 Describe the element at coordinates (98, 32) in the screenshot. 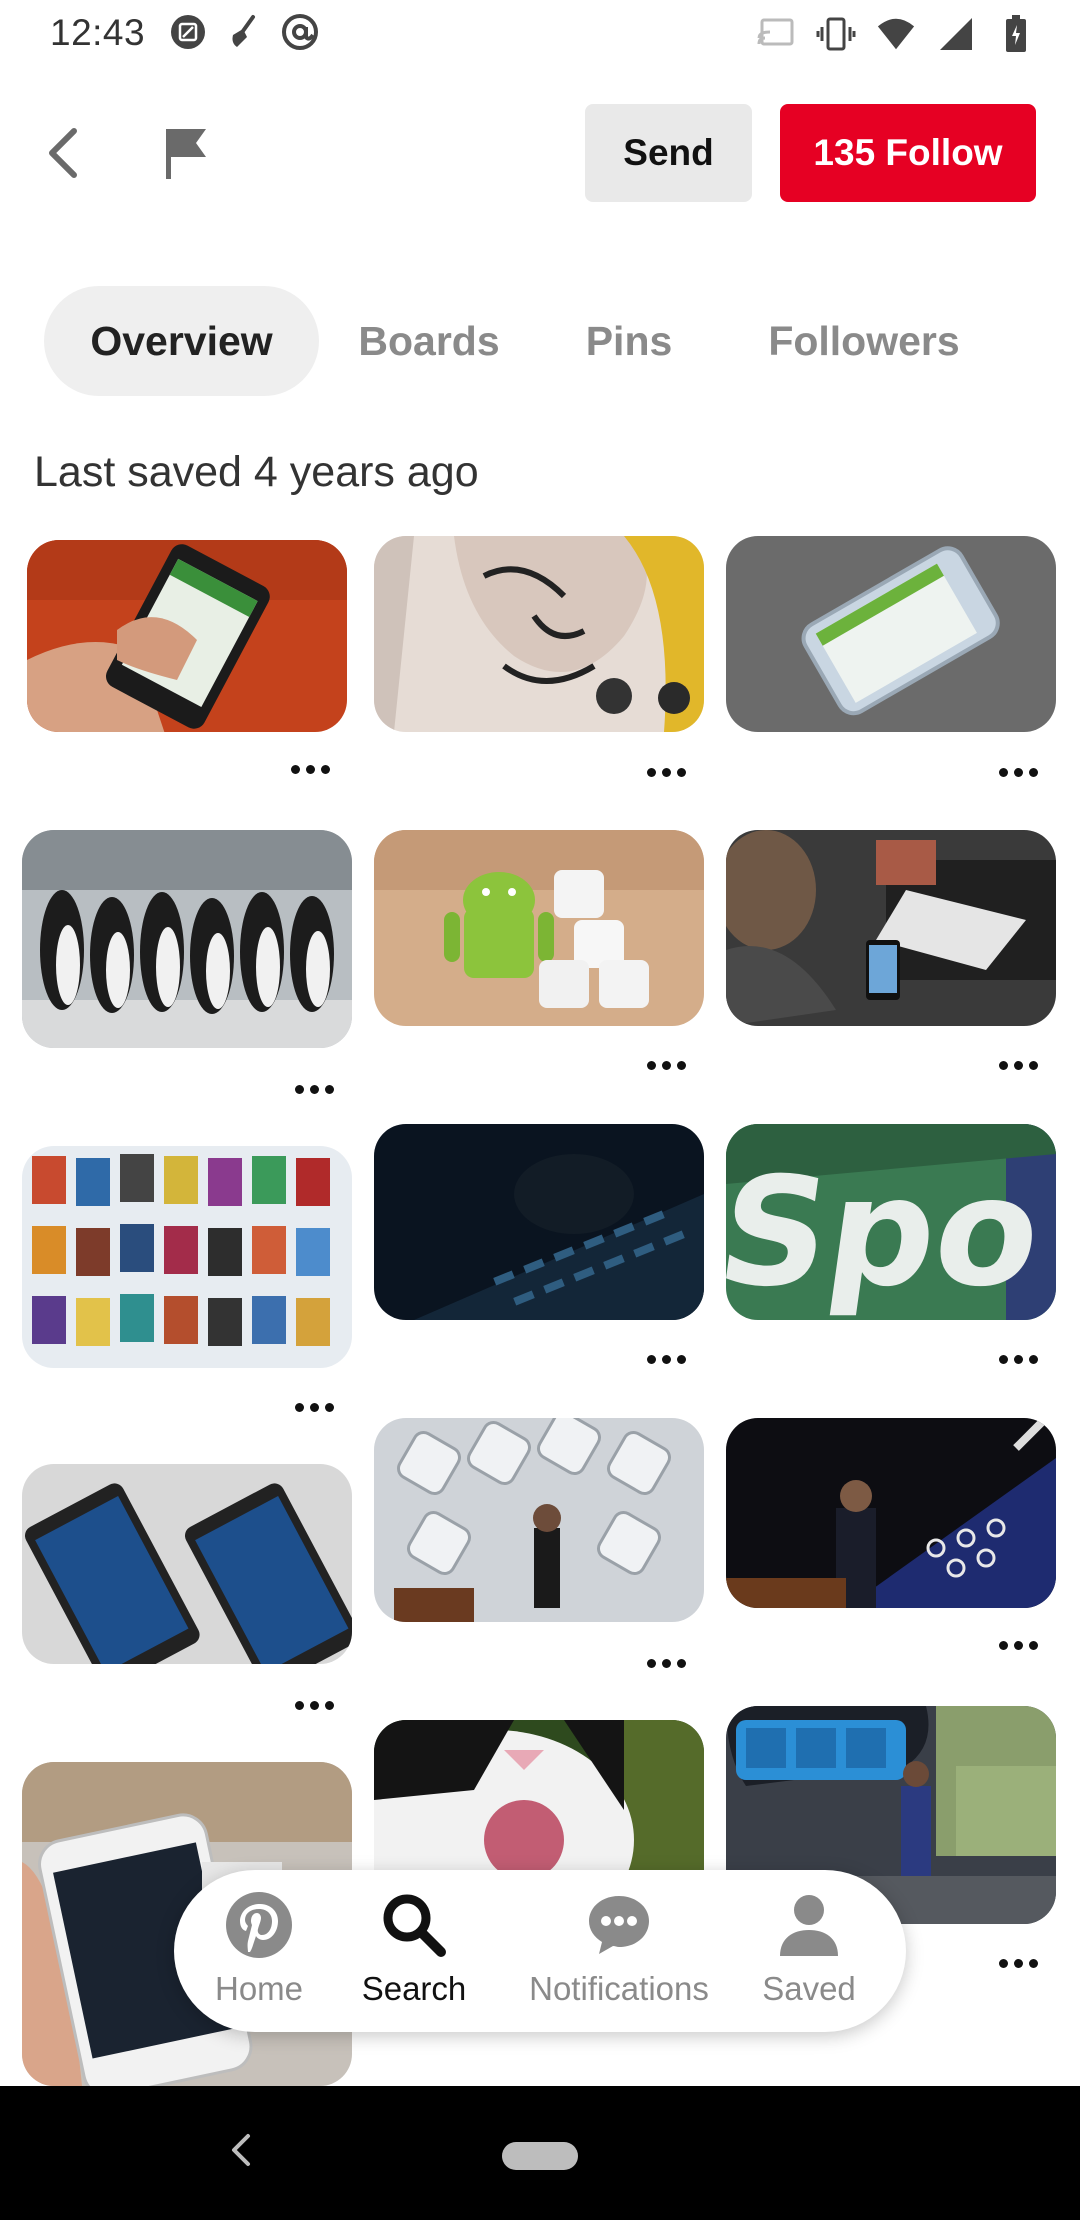

I see `status-time: 12:43` at that location.